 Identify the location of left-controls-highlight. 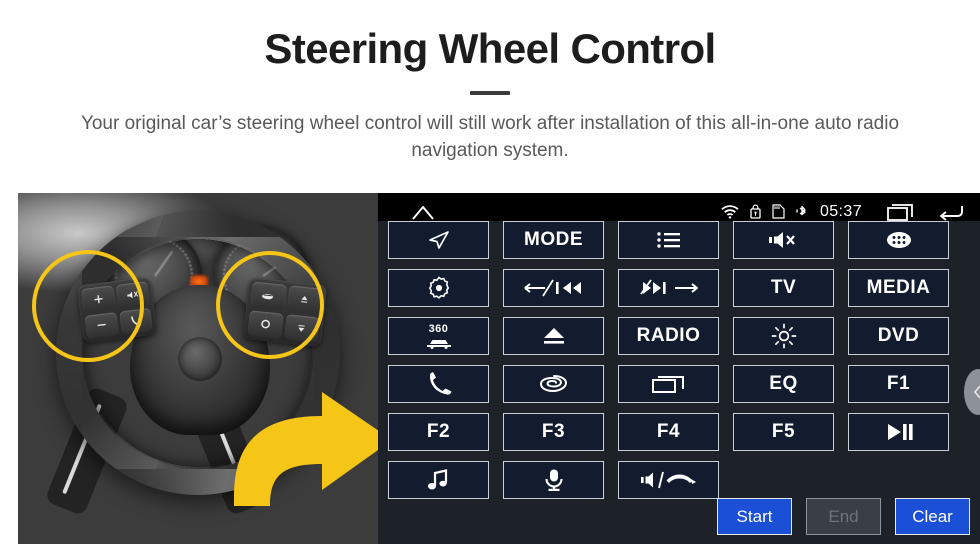
(88, 306).